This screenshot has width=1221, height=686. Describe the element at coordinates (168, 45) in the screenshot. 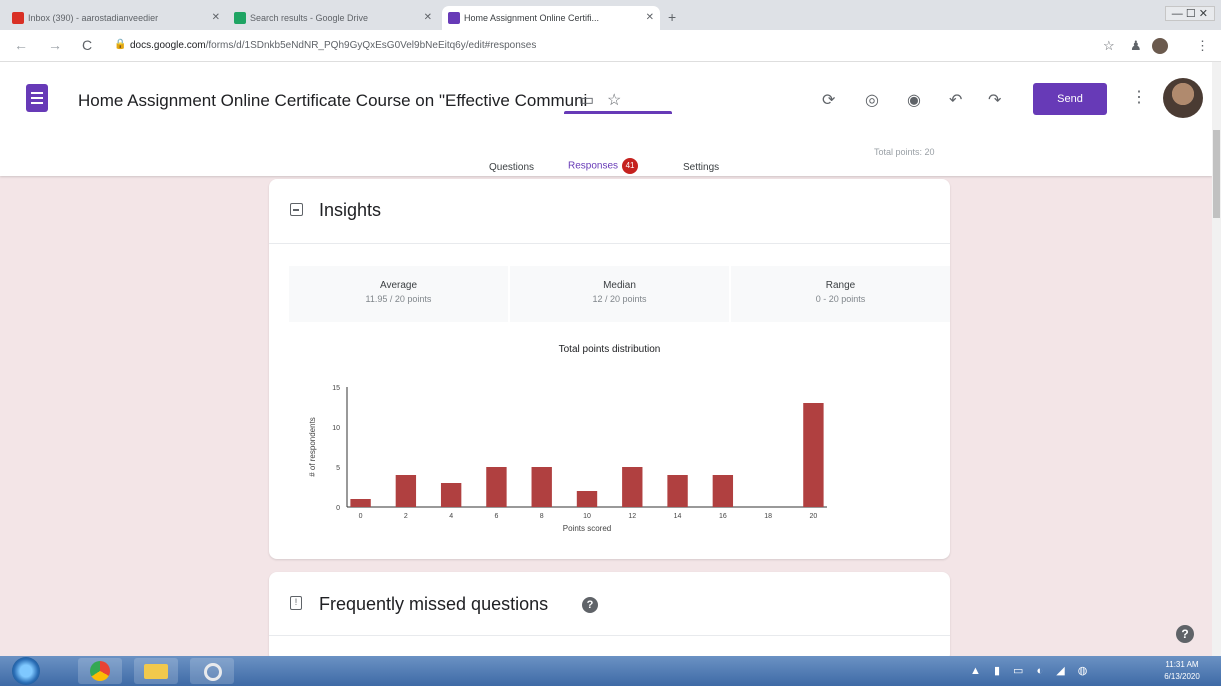

I see `url-domain: docs.google.com` at that location.